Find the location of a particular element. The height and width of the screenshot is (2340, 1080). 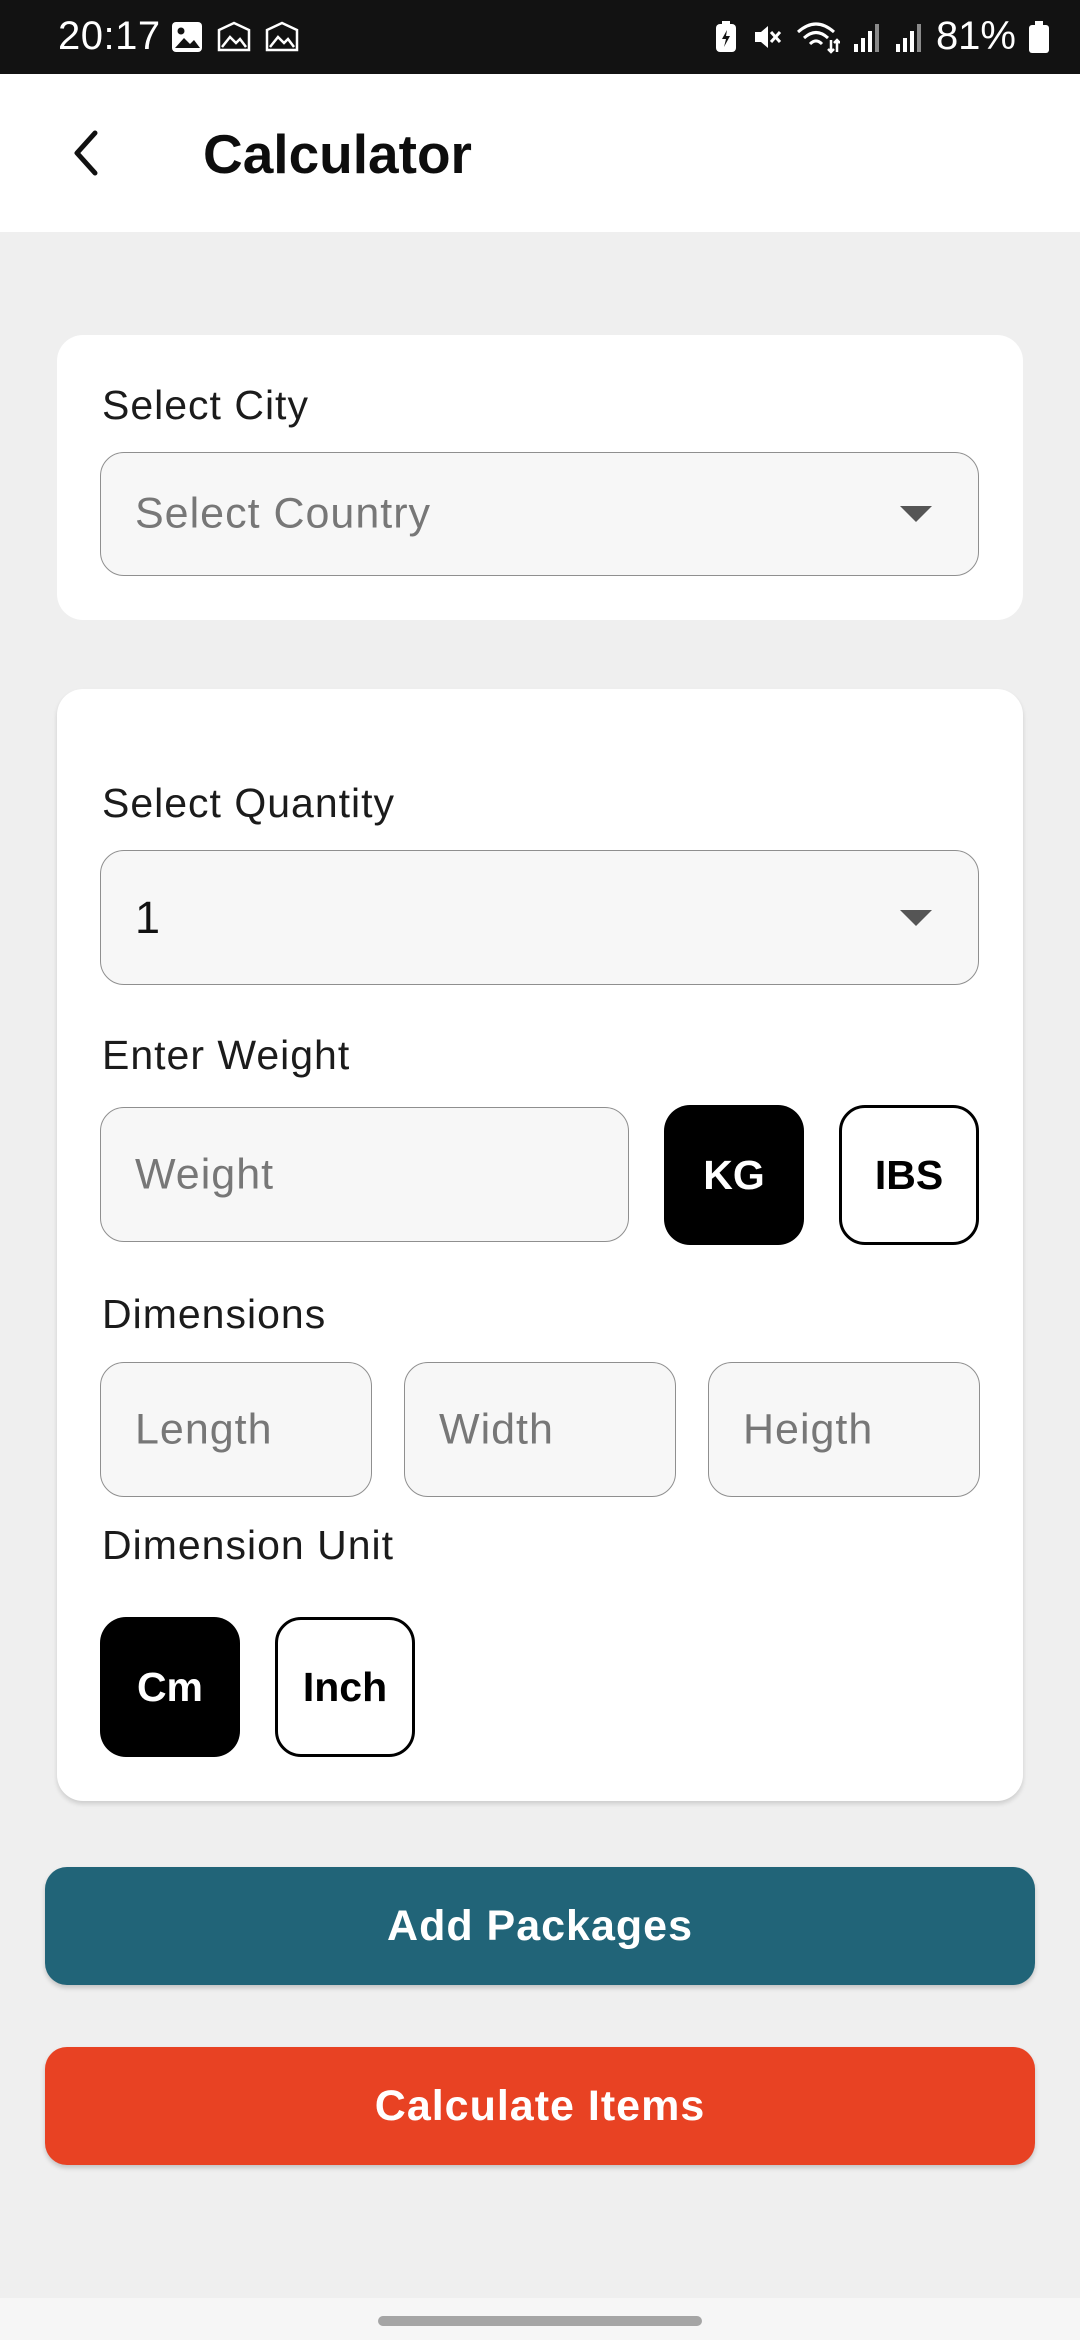

select-city-label: Select City is located at coordinates (205, 405).